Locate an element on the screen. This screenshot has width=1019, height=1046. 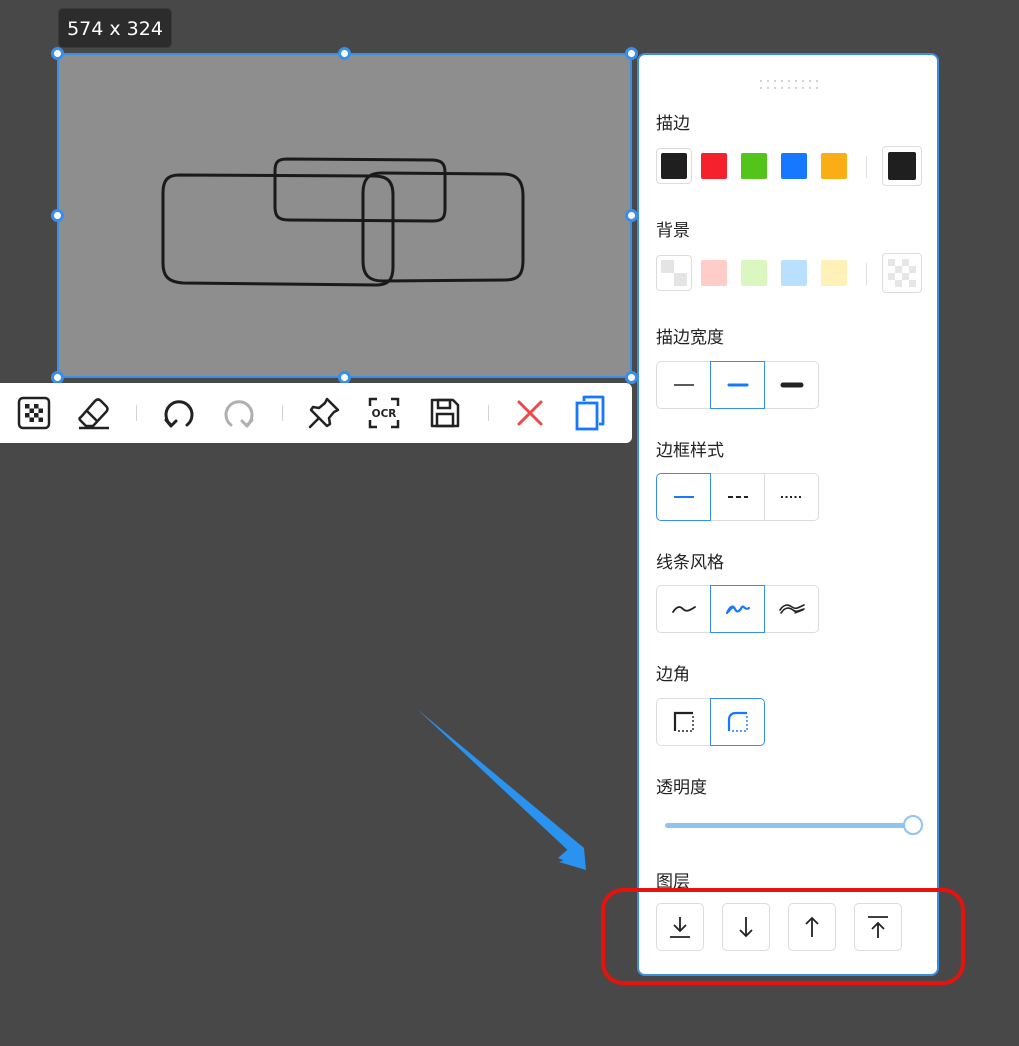
line-style-artist is located at coordinates (737, 609).